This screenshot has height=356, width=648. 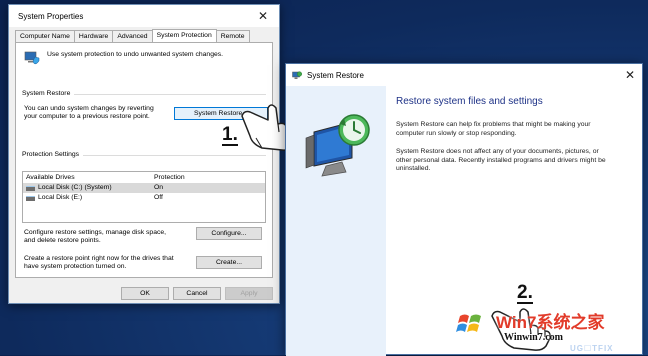 I want to click on table-row: Local Disk (E:) Off, so click(x=144, y=198).